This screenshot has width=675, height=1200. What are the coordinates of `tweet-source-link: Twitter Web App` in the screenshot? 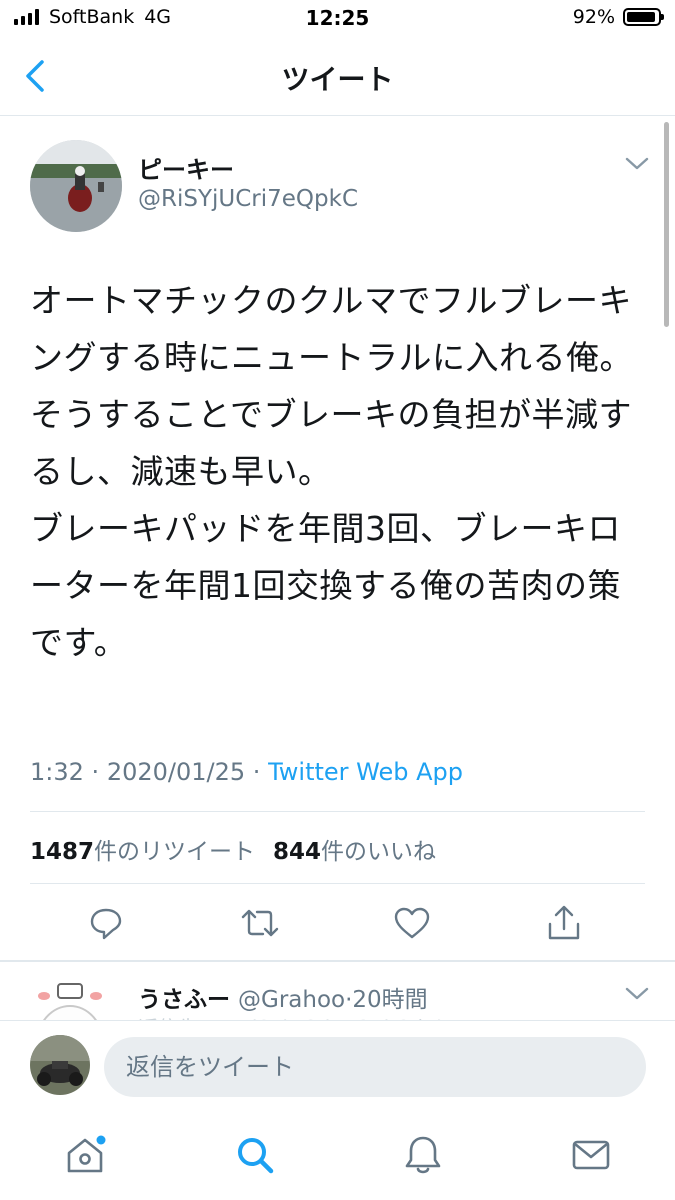 It's located at (365, 772).